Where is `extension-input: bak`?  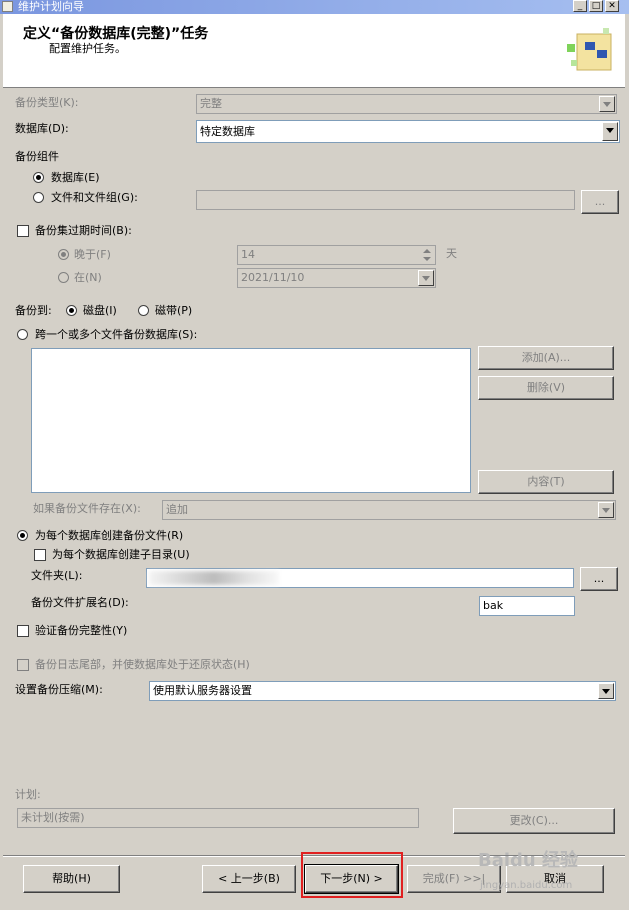 extension-input: bak is located at coordinates (527, 606).